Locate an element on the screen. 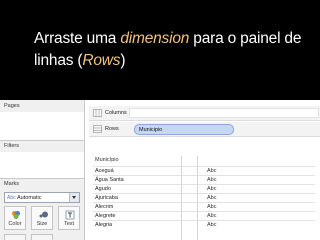  mark-type-value: Automatic is located at coordinates (29, 198).